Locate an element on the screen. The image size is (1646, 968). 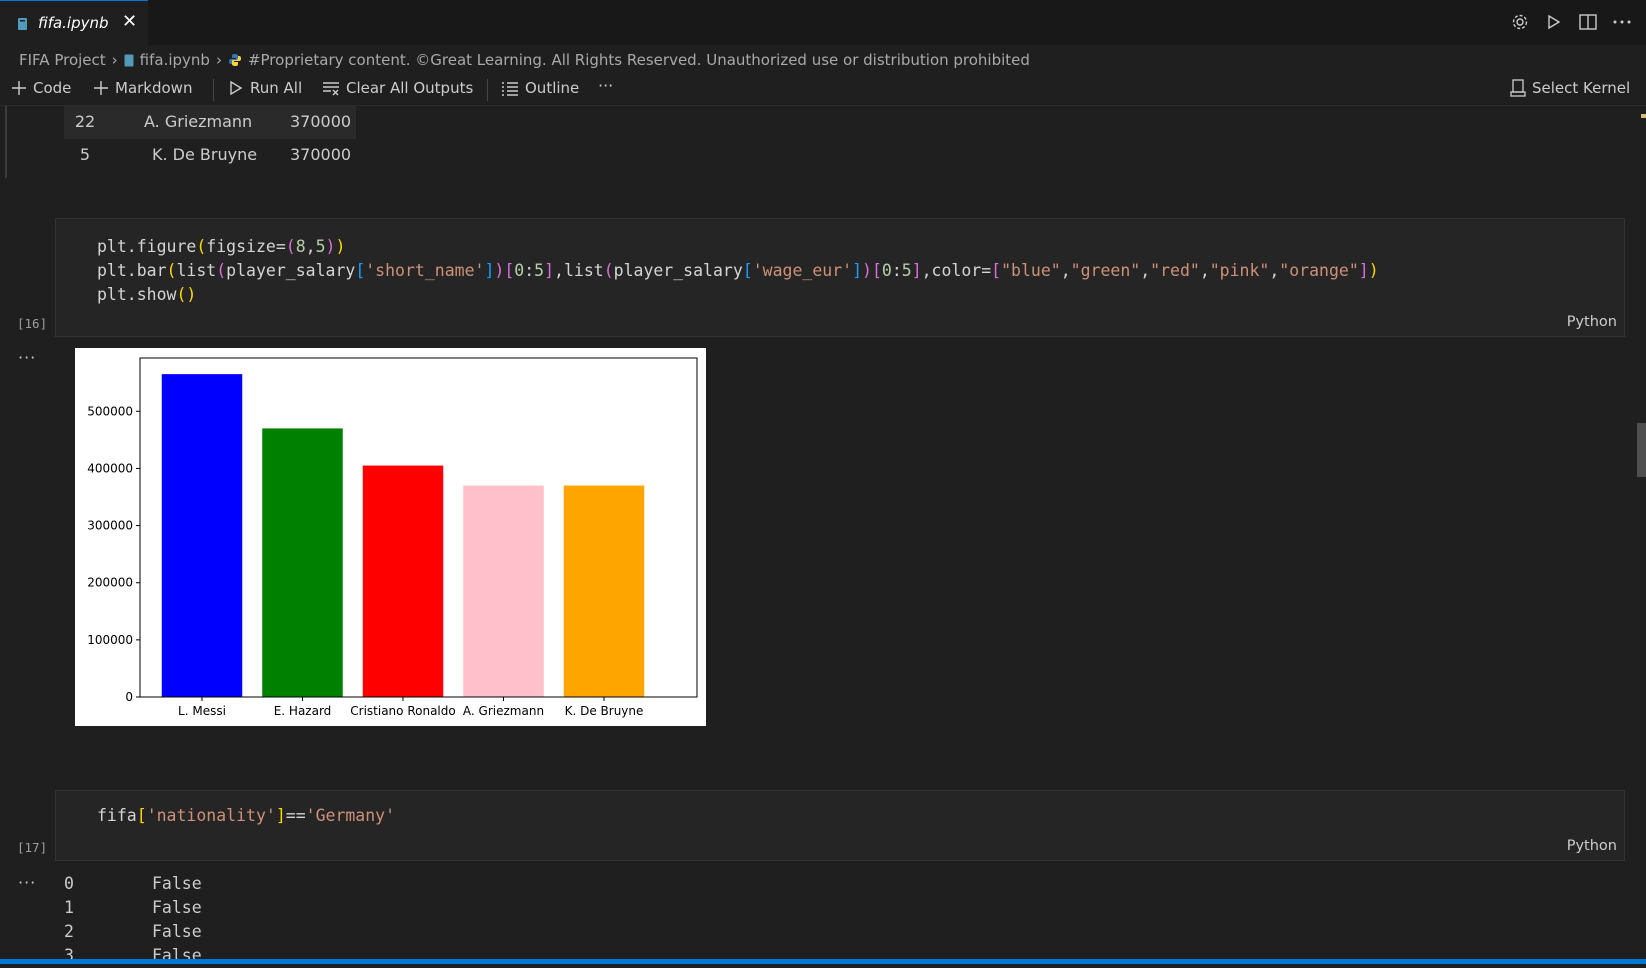
y-tick-label: 200000 is located at coordinates (110, 583).